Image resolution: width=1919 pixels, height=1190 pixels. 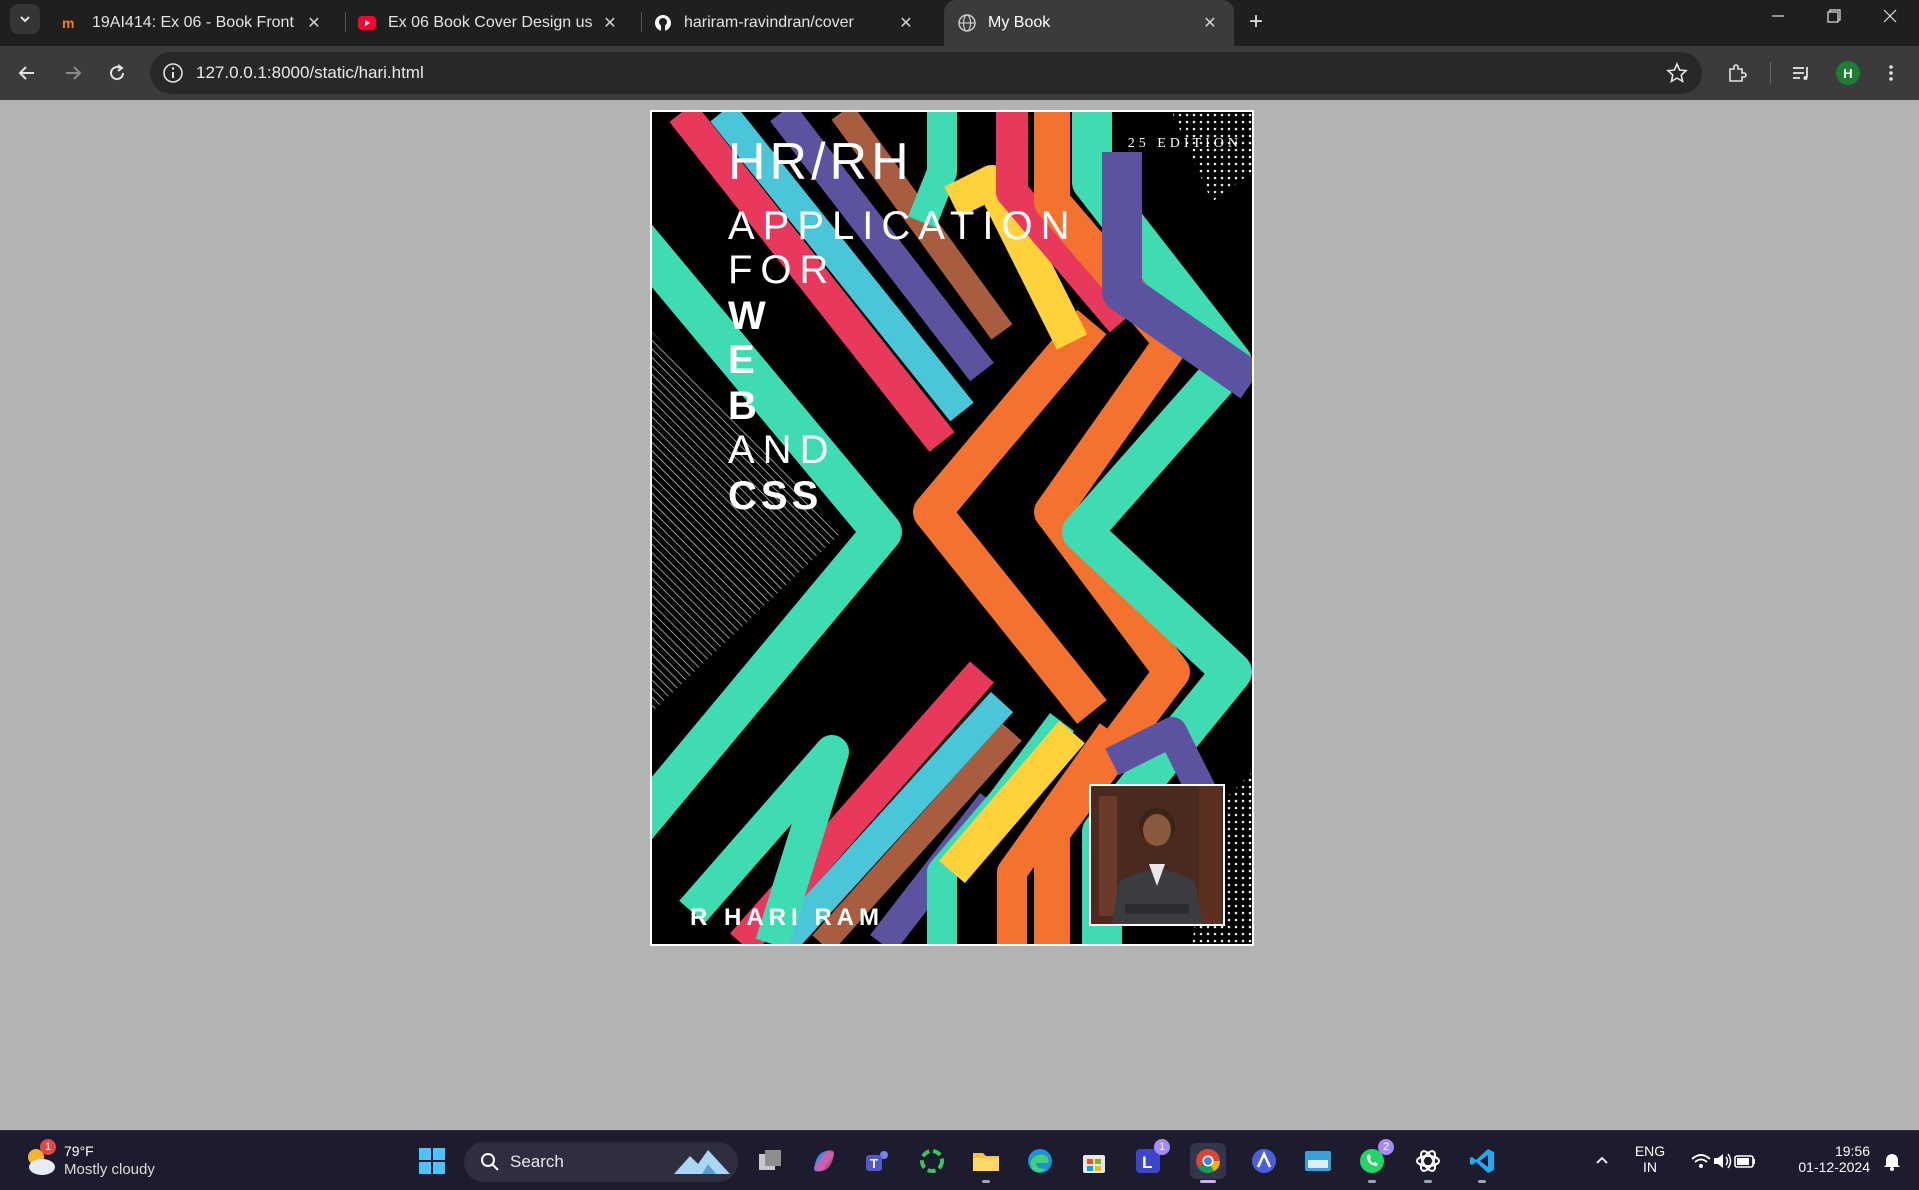 I want to click on edge-button, so click(x=1040, y=1161).